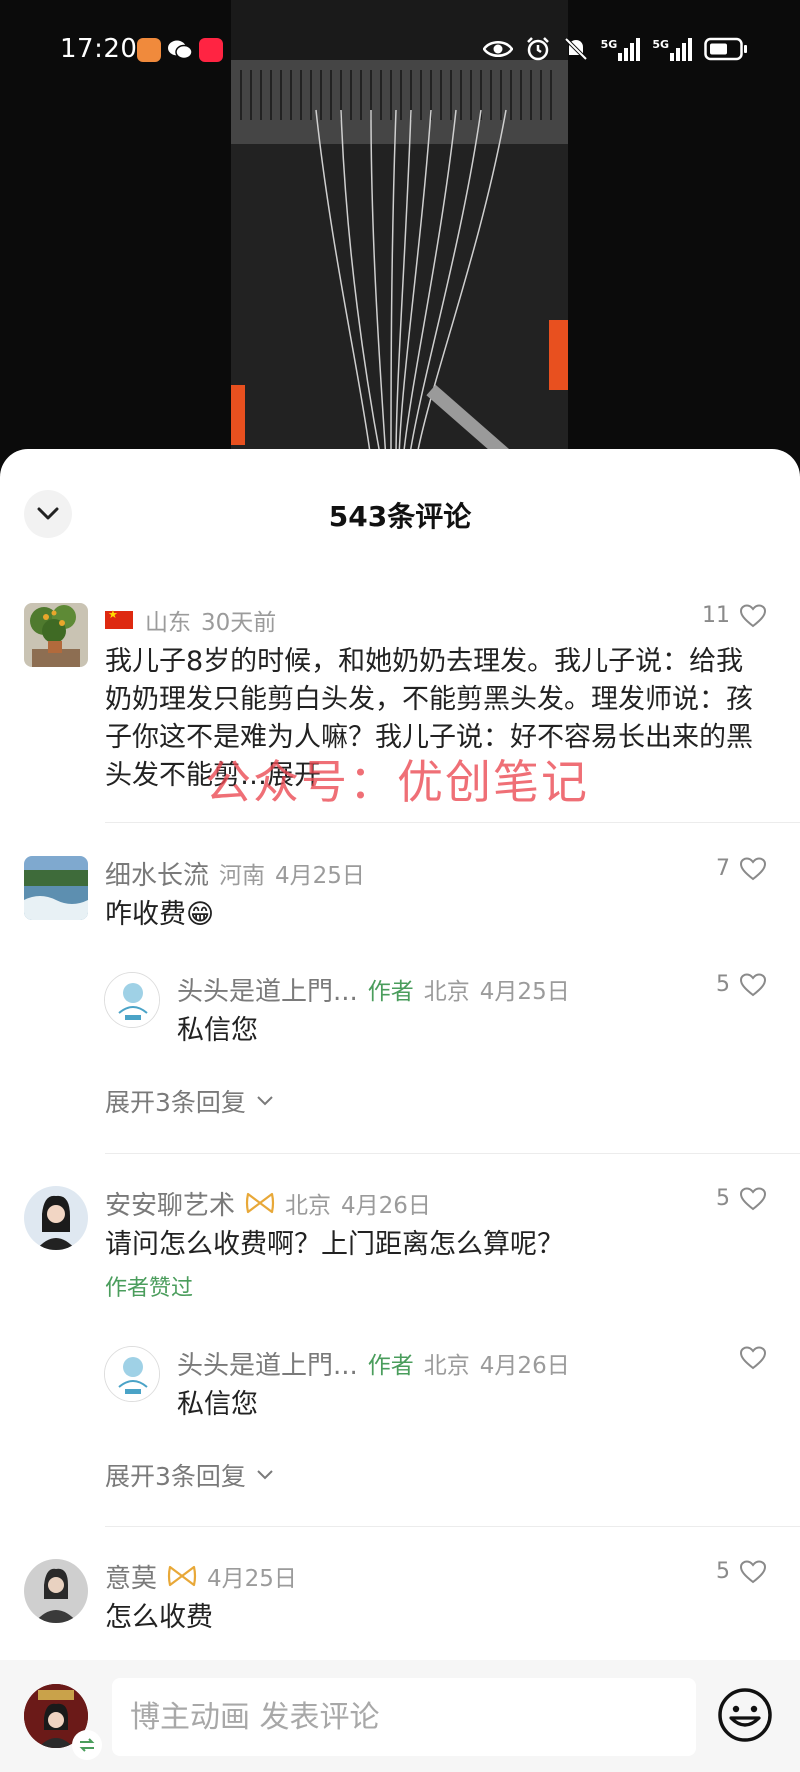  Describe the element at coordinates (576, 49) in the screenshot. I see `mute-icon` at that location.